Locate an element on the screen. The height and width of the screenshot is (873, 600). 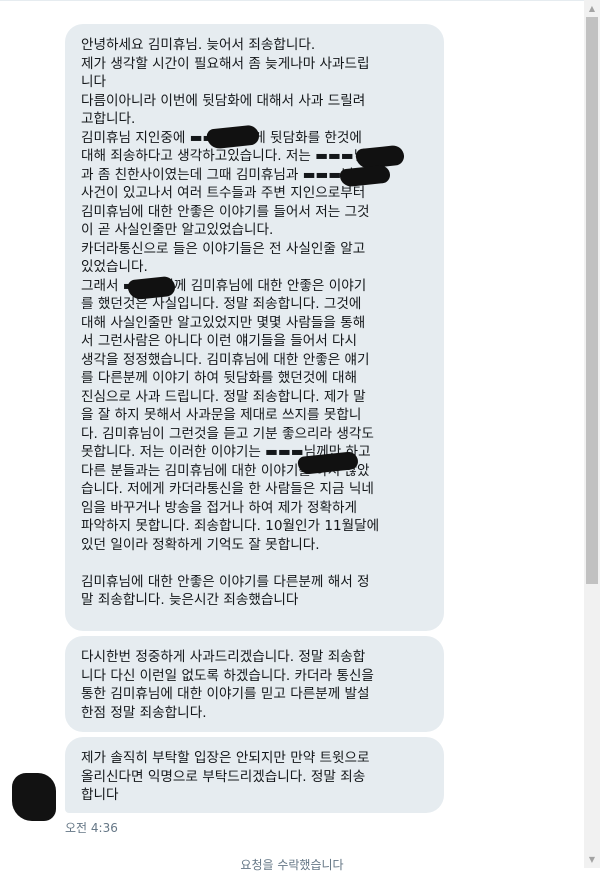
message-line: 사건이 있고나서 여러 트수들과 주변 지인으로부터 is located at coordinates (223, 193).